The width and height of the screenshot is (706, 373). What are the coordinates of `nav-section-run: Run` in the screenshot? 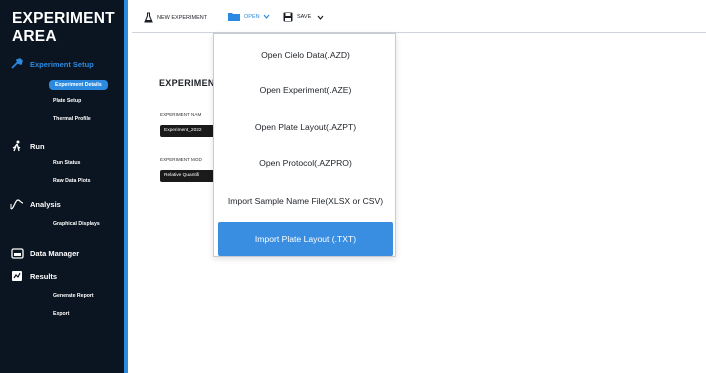 It's located at (27, 146).